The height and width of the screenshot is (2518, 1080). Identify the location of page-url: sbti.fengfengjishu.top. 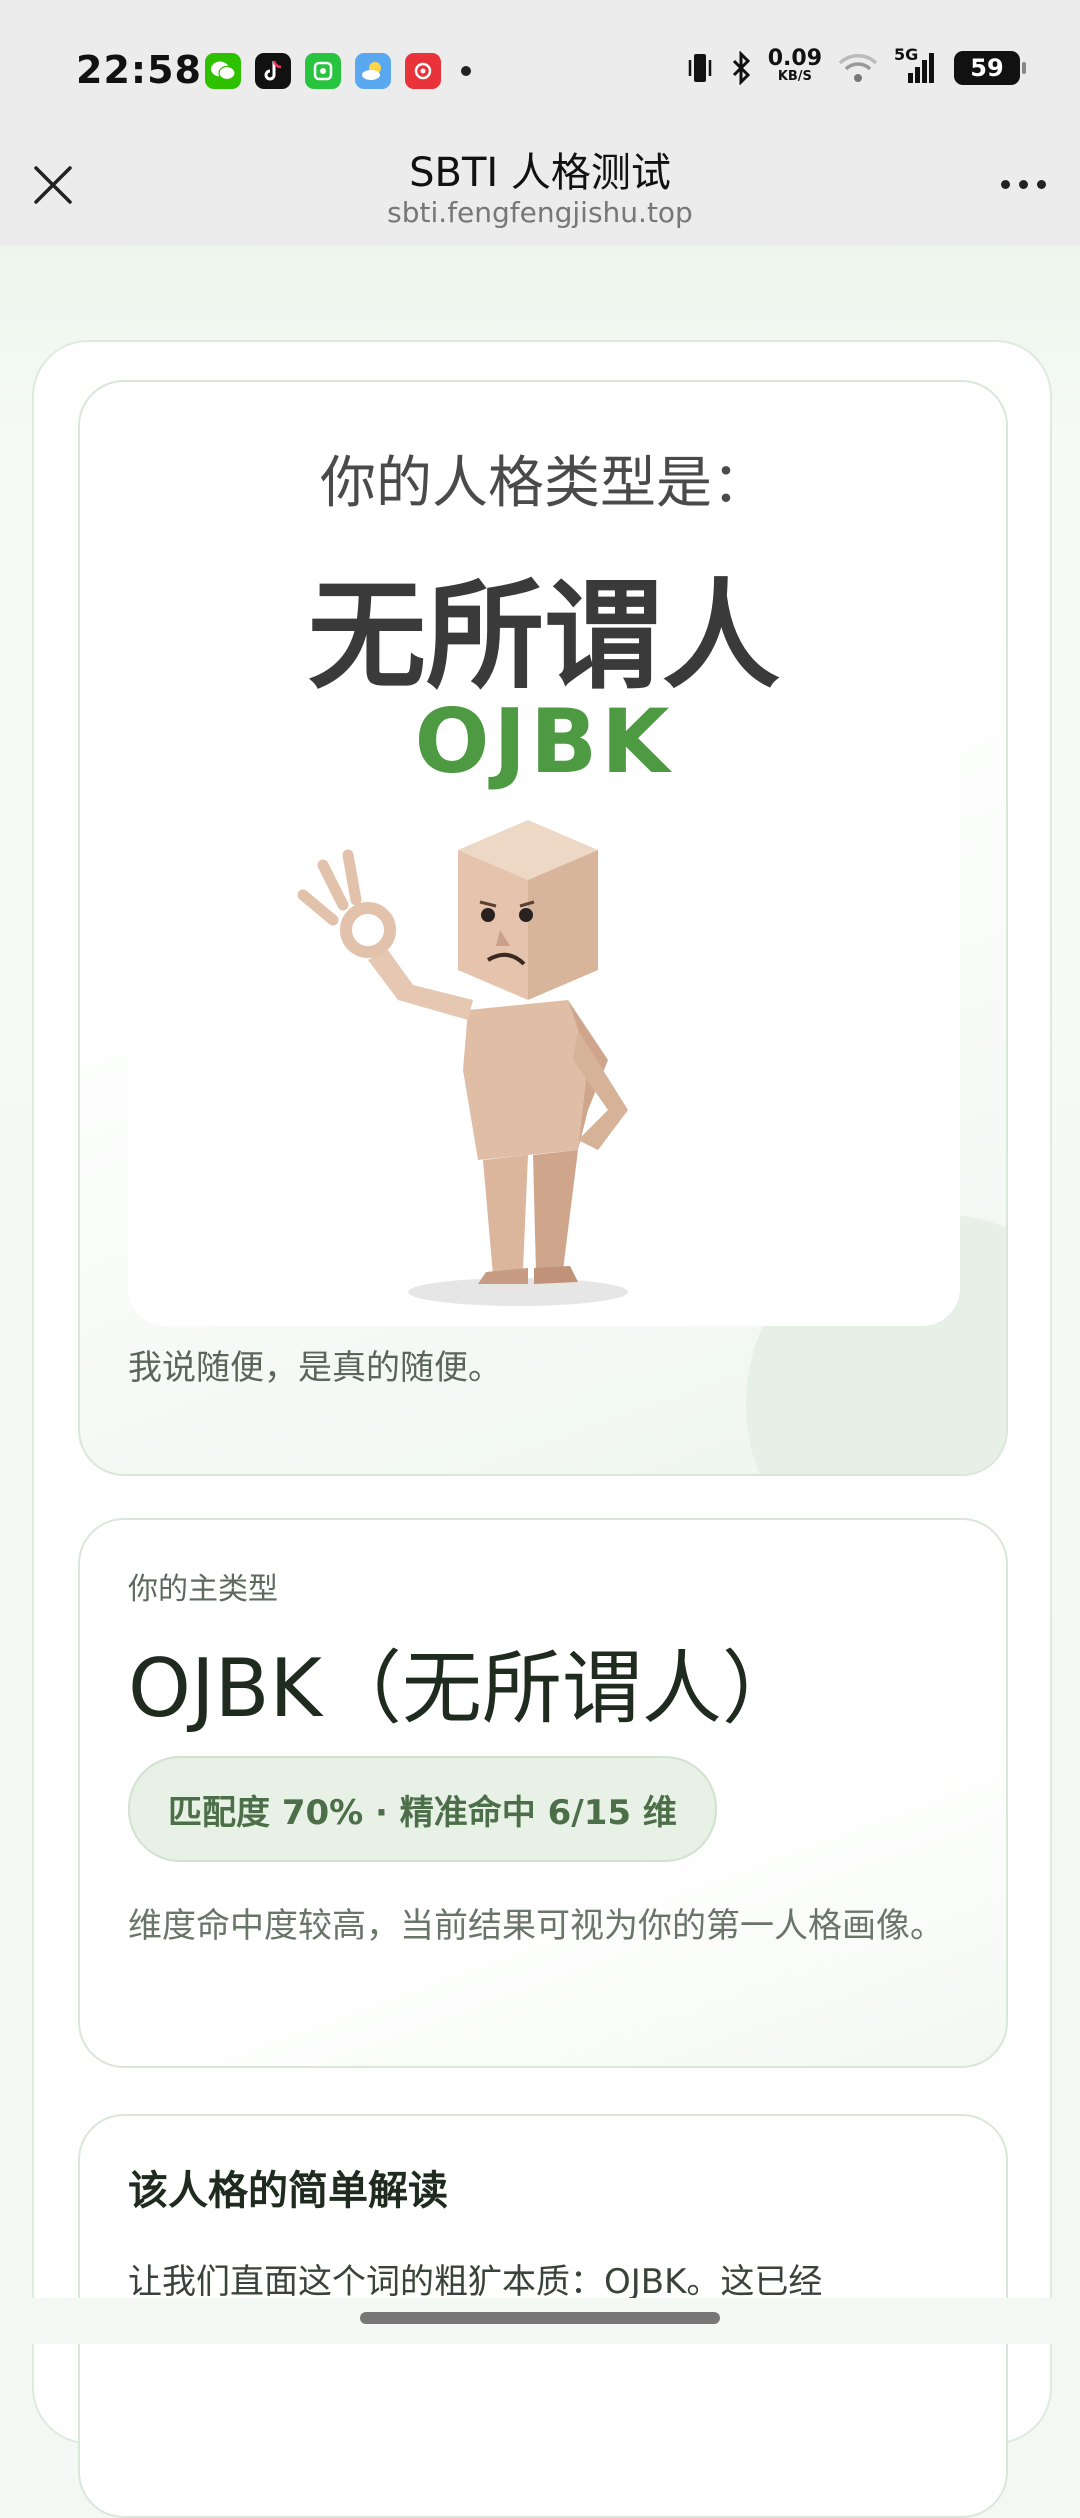
(540, 212).